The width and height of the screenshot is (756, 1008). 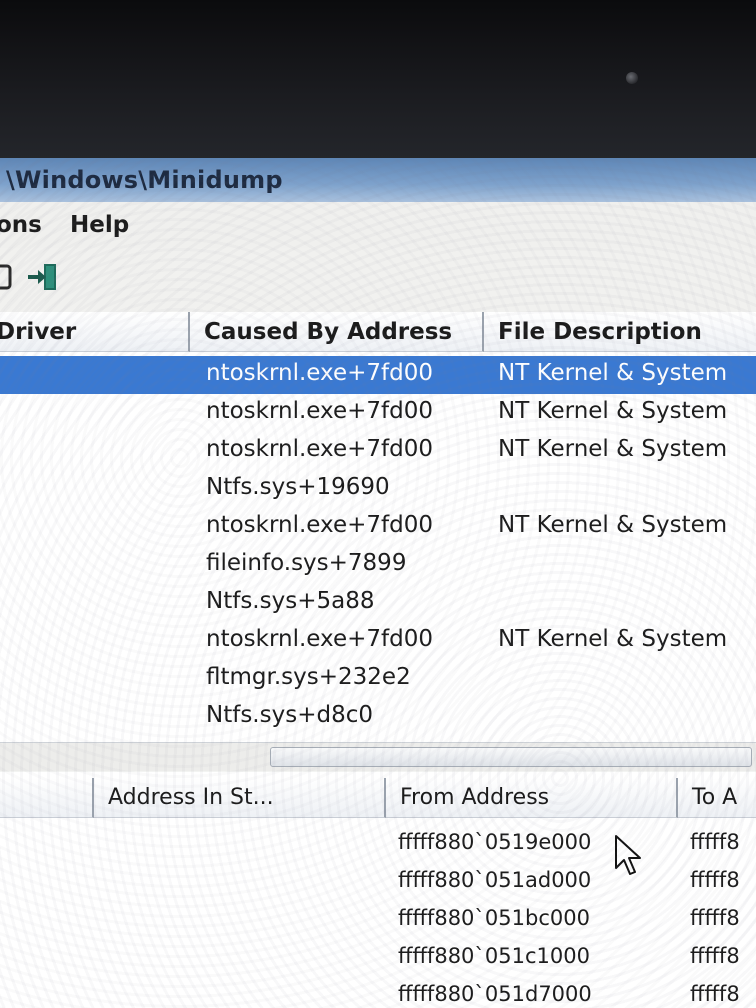 I want to click on caused-by-address: Ntfs.sys+5a88, so click(x=290, y=601).